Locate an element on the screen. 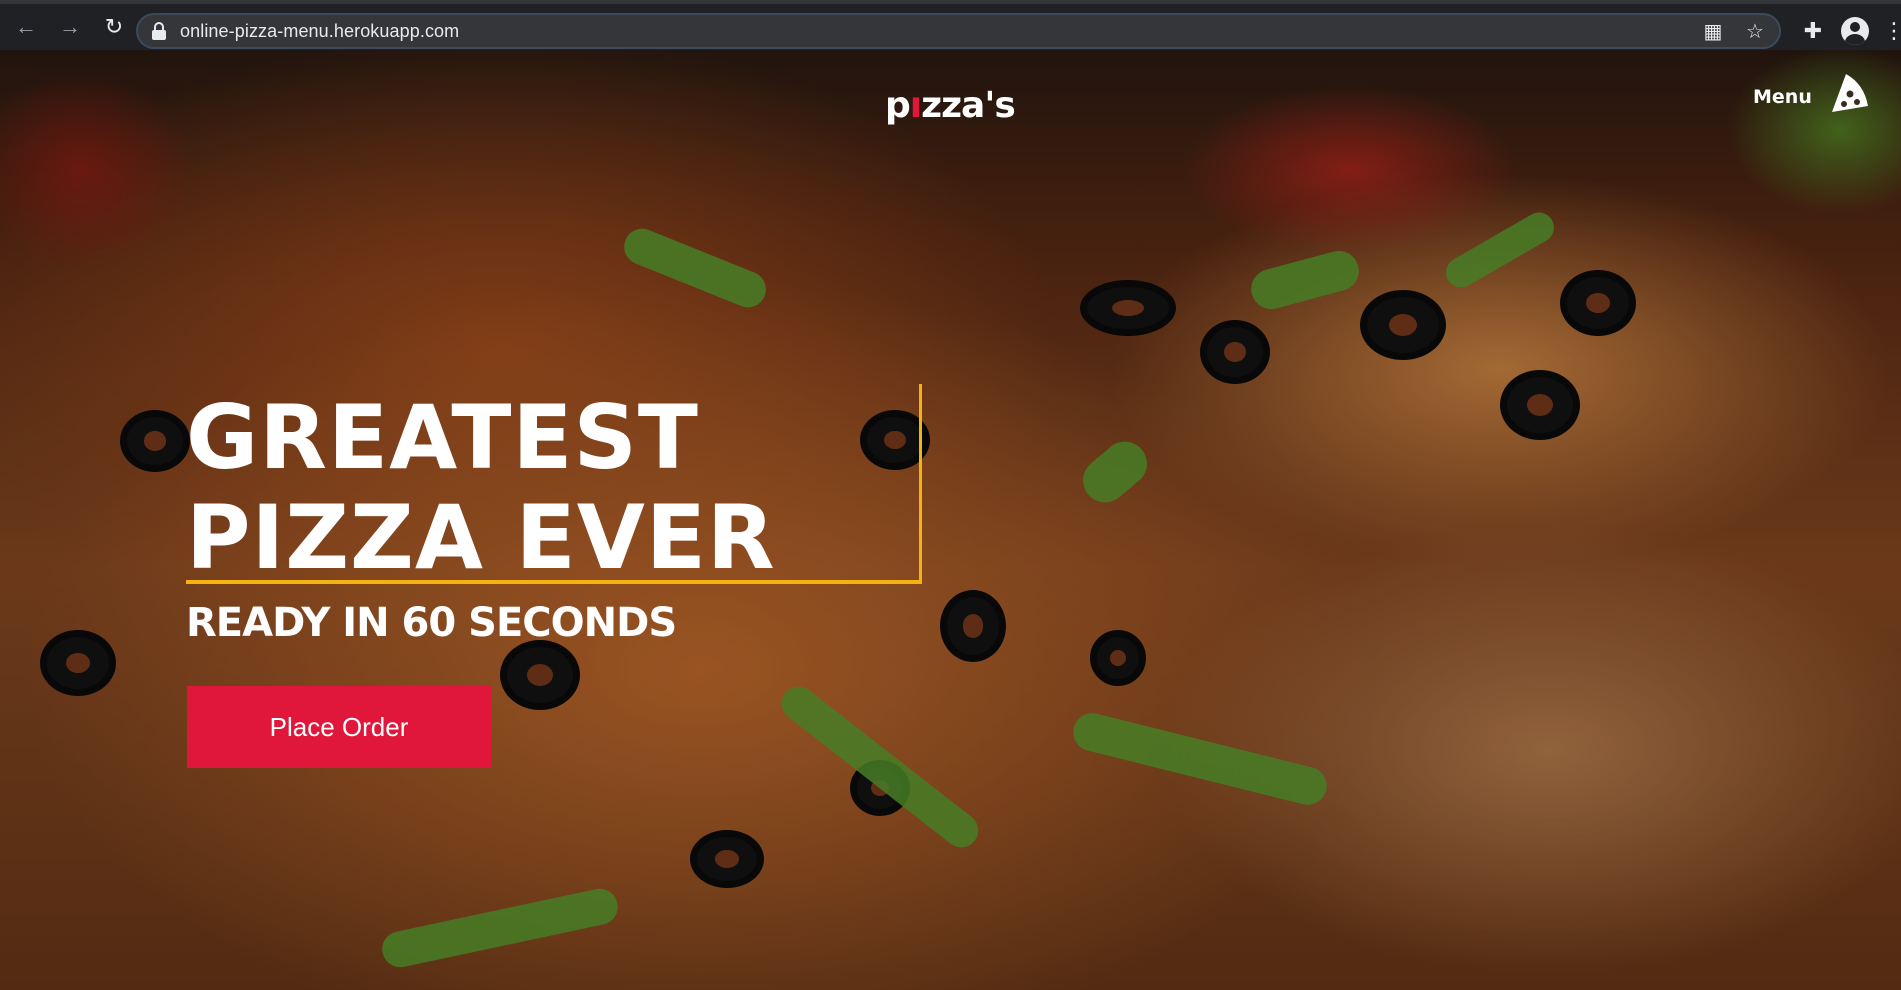  star-icon: ☆ is located at coordinates (1755, 31).